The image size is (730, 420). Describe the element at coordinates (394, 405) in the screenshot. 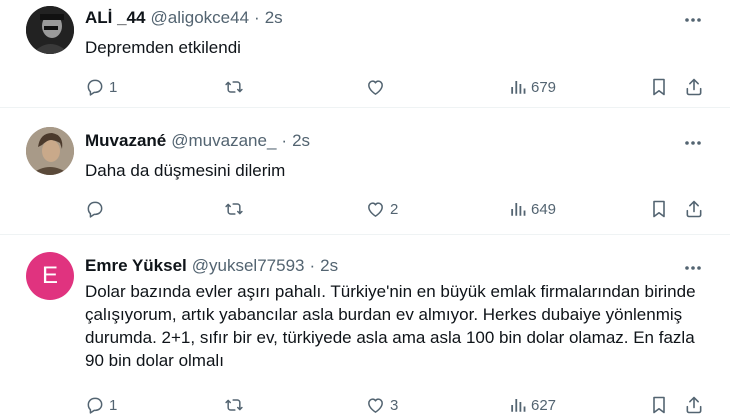

I see `like-count: 3` at that location.